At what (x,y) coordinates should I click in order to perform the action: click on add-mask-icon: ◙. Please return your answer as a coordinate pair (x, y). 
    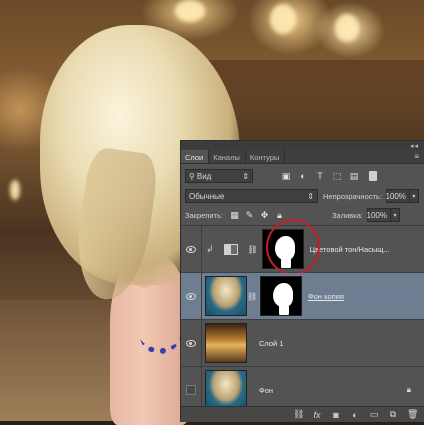
    Looking at the image, I should click on (336, 415).